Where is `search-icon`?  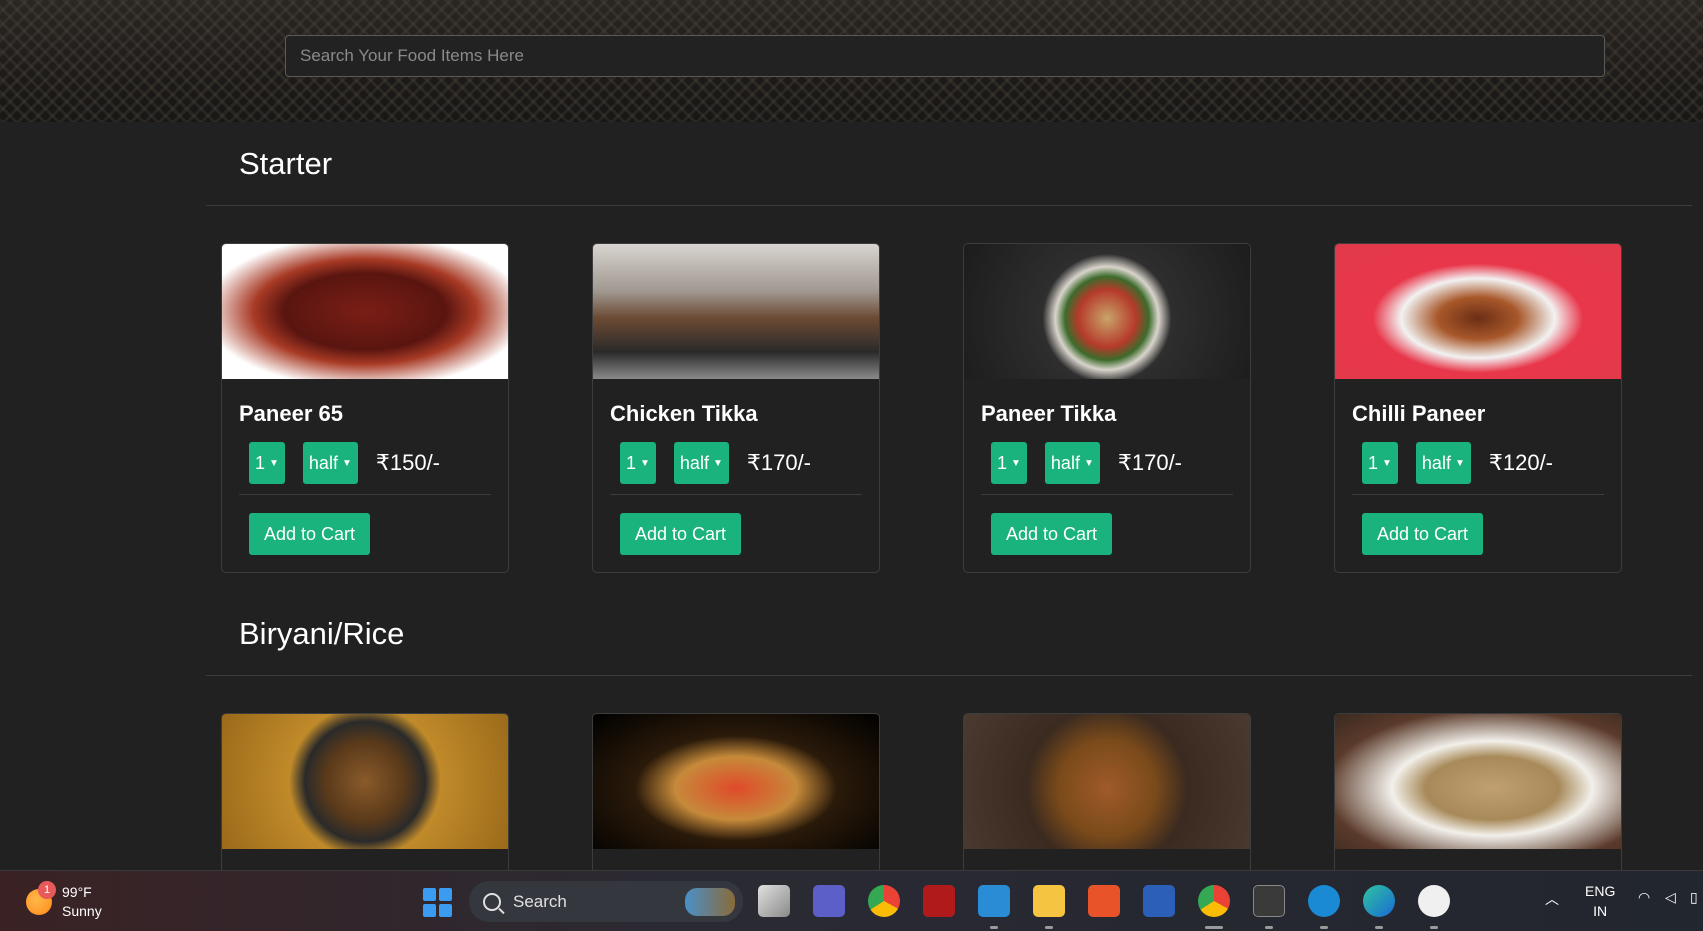
search-icon is located at coordinates (492, 901).